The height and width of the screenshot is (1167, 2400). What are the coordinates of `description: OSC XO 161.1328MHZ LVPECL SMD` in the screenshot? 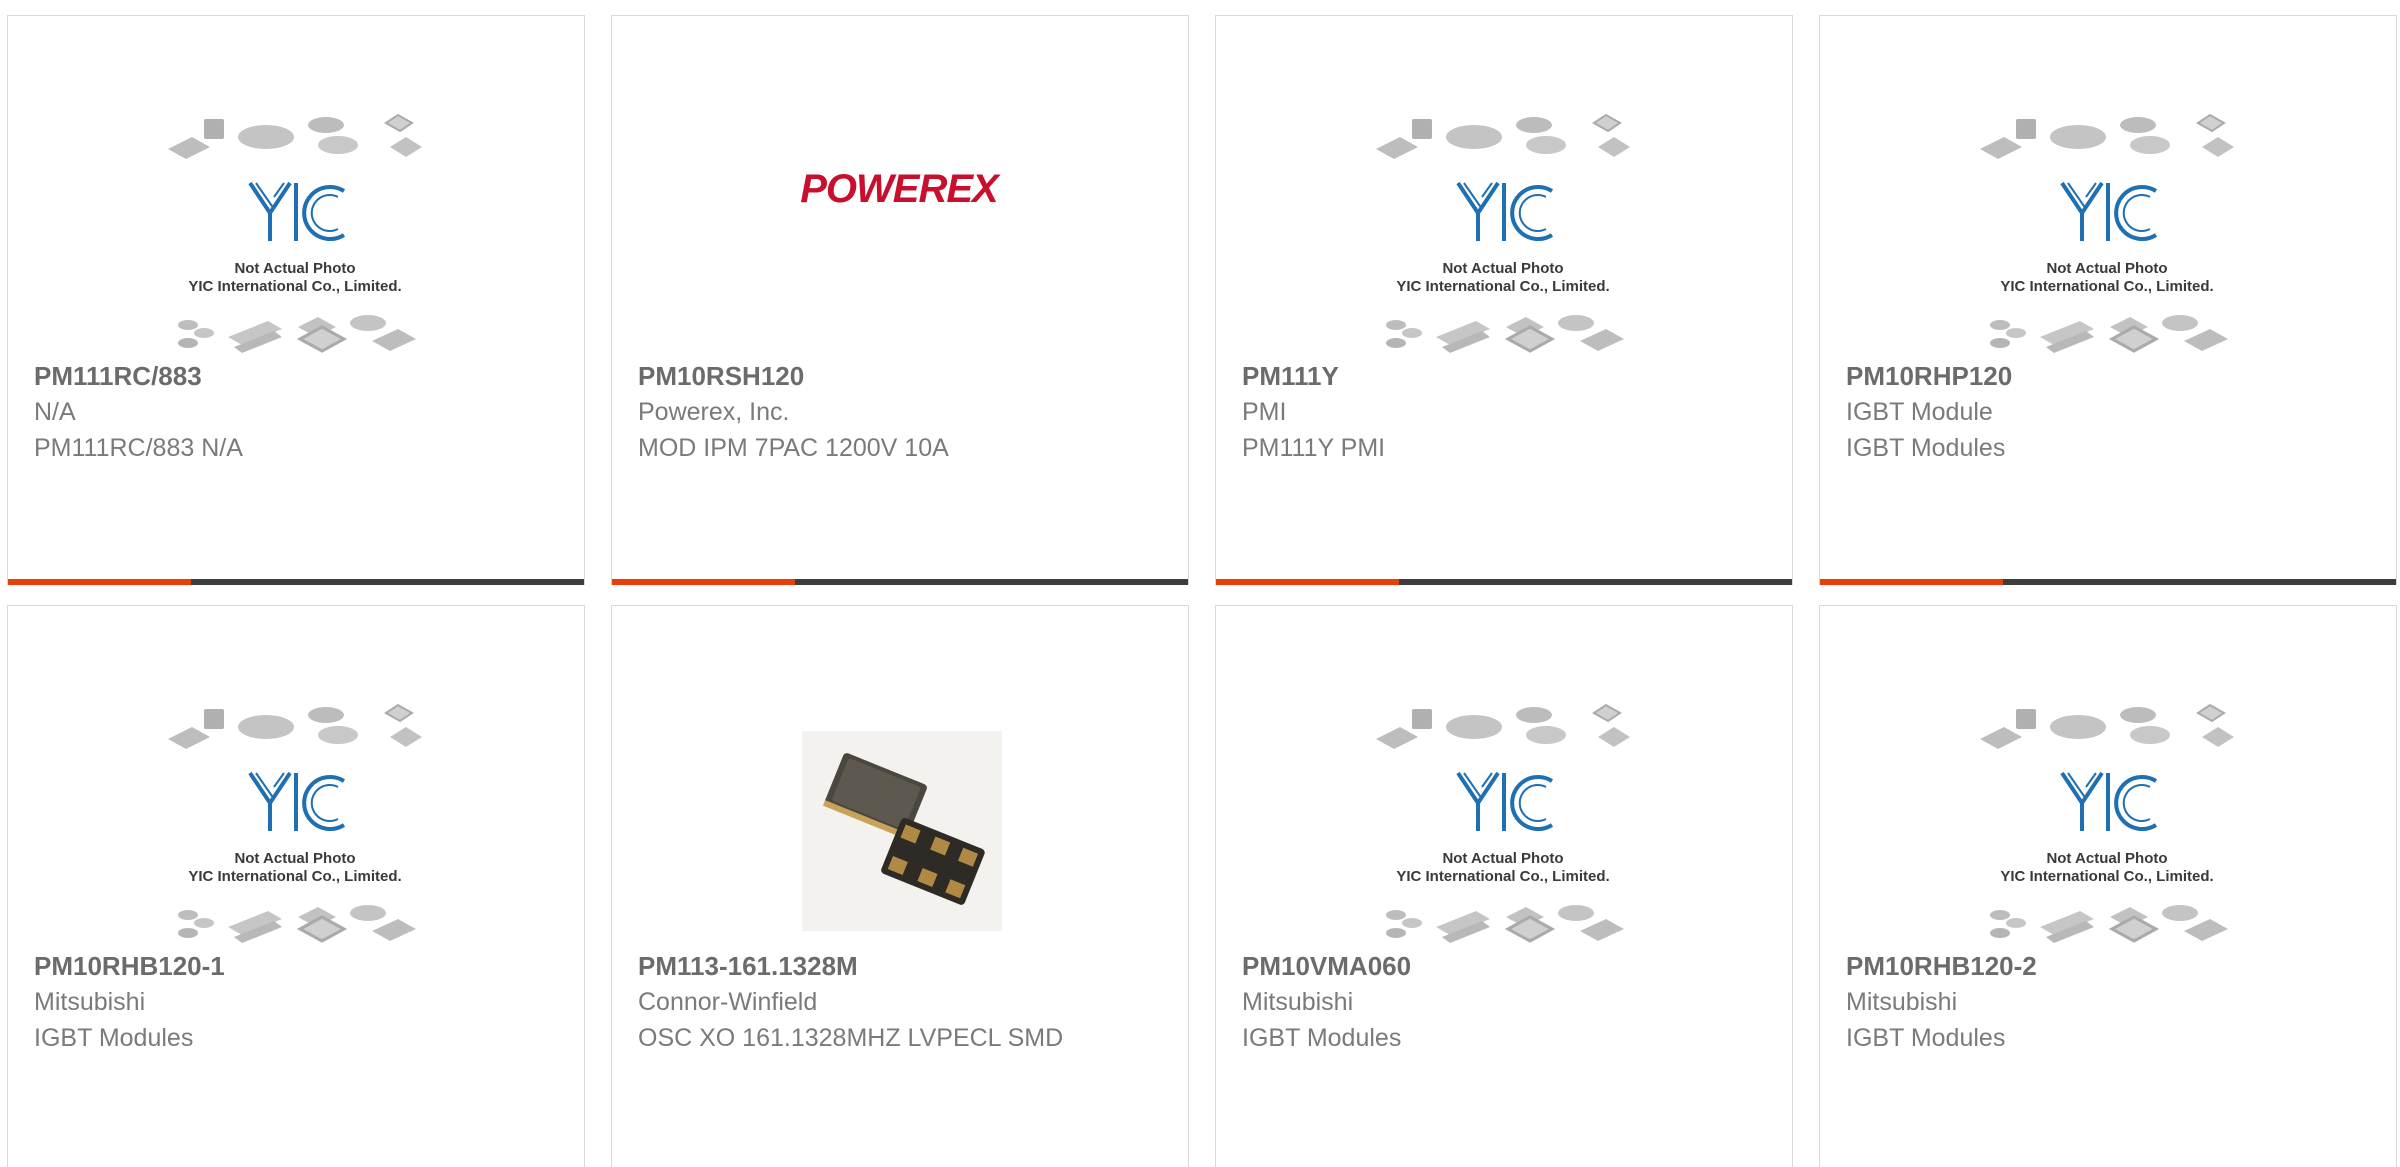 It's located at (851, 1038).